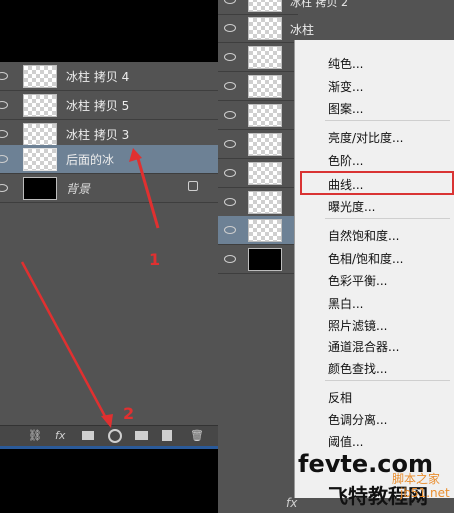 Image resolution: width=454 pixels, height=513 pixels. Describe the element at coordinates (425, 493) in the screenshot. I see `watermark-jb51: jb51.net` at that location.